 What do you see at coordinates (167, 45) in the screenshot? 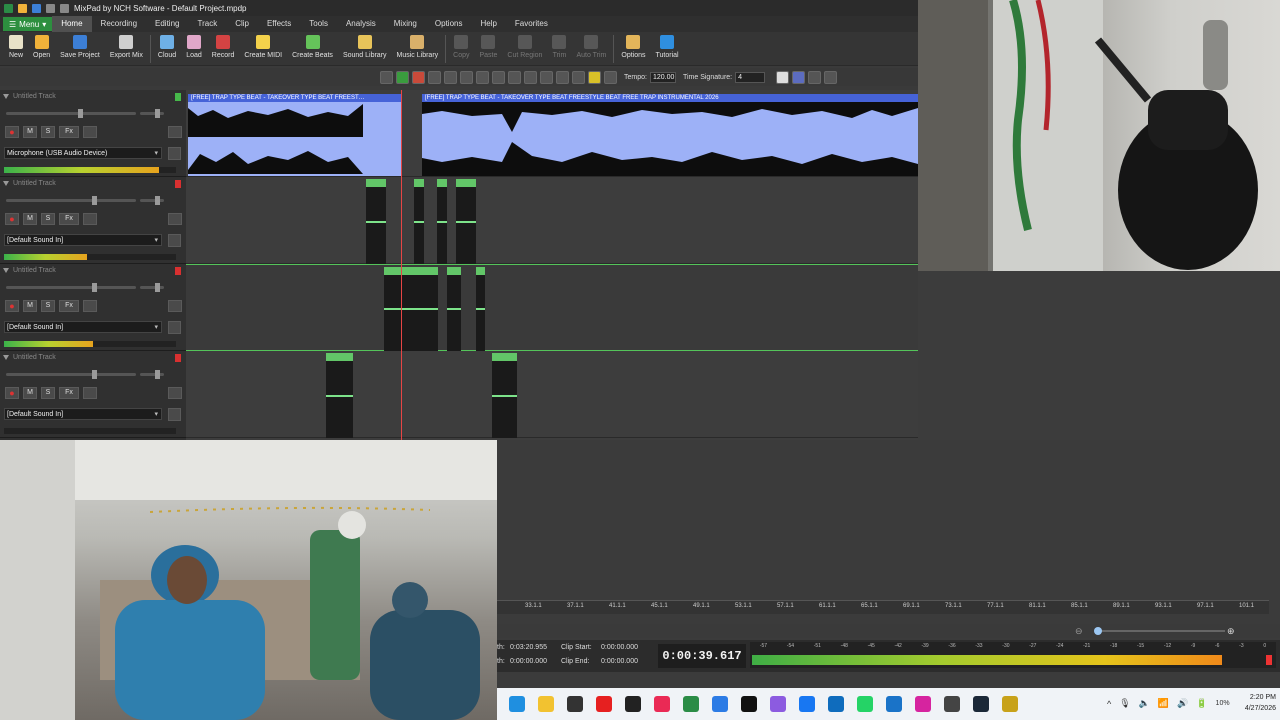
I see `cloud-button: Cloud` at bounding box center [167, 45].